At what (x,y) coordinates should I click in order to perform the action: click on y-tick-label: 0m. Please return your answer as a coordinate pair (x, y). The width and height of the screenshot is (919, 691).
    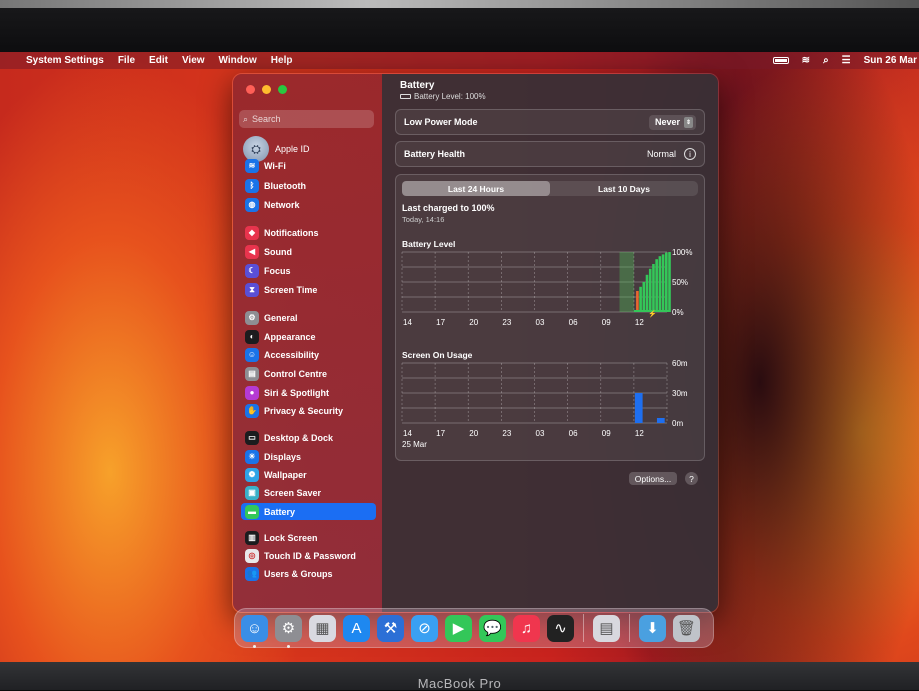
    Looking at the image, I should click on (677, 423).